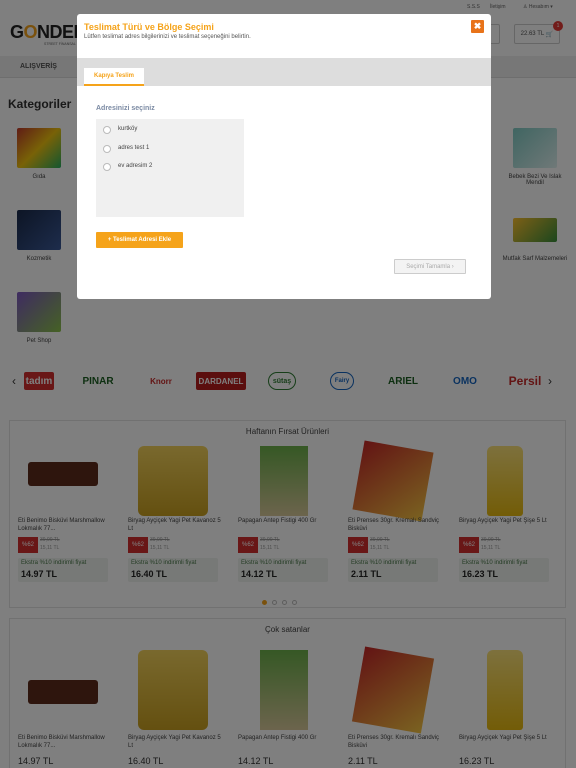  I want to click on address-option-label: kurtköy, so click(128, 129).